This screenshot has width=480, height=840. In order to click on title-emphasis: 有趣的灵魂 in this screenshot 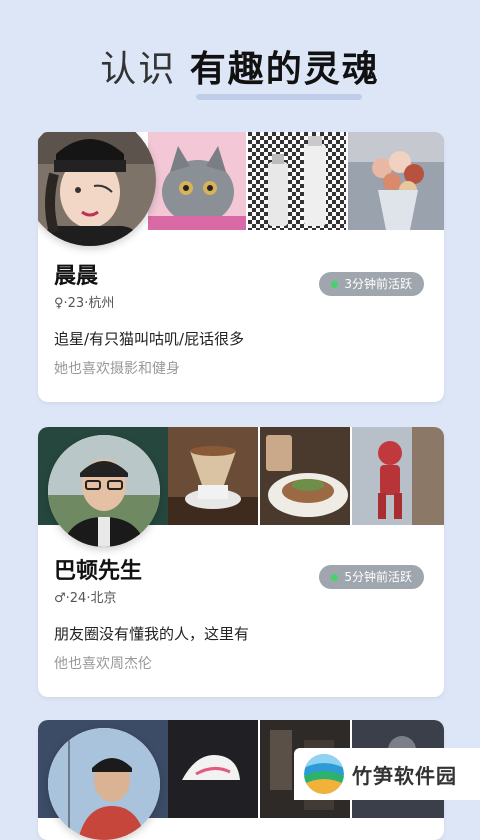, I will do `click(284, 69)`.